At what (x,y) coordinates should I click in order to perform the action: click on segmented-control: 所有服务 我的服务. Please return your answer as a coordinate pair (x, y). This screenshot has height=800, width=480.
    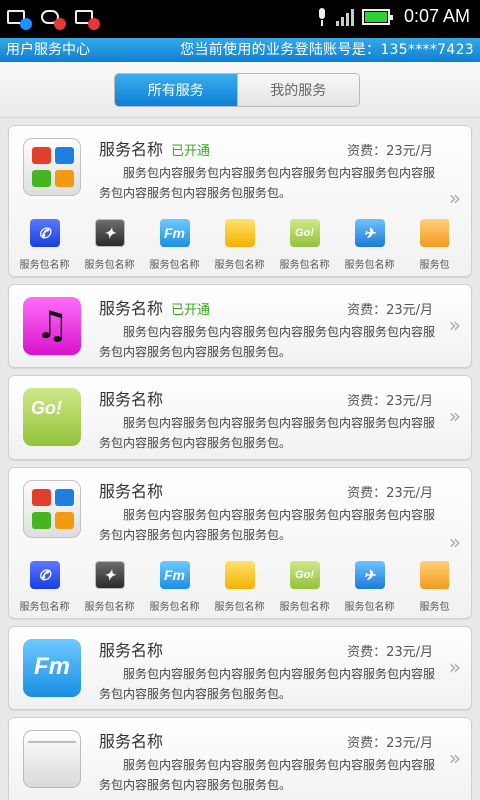
    Looking at the image, I should click on (237, 90).